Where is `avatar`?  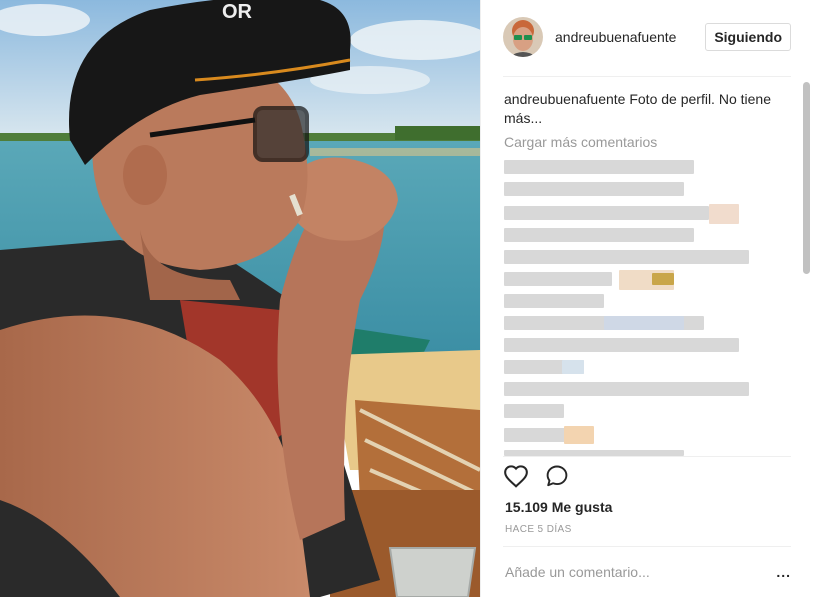 avatar is located at coordinates (523, 37).